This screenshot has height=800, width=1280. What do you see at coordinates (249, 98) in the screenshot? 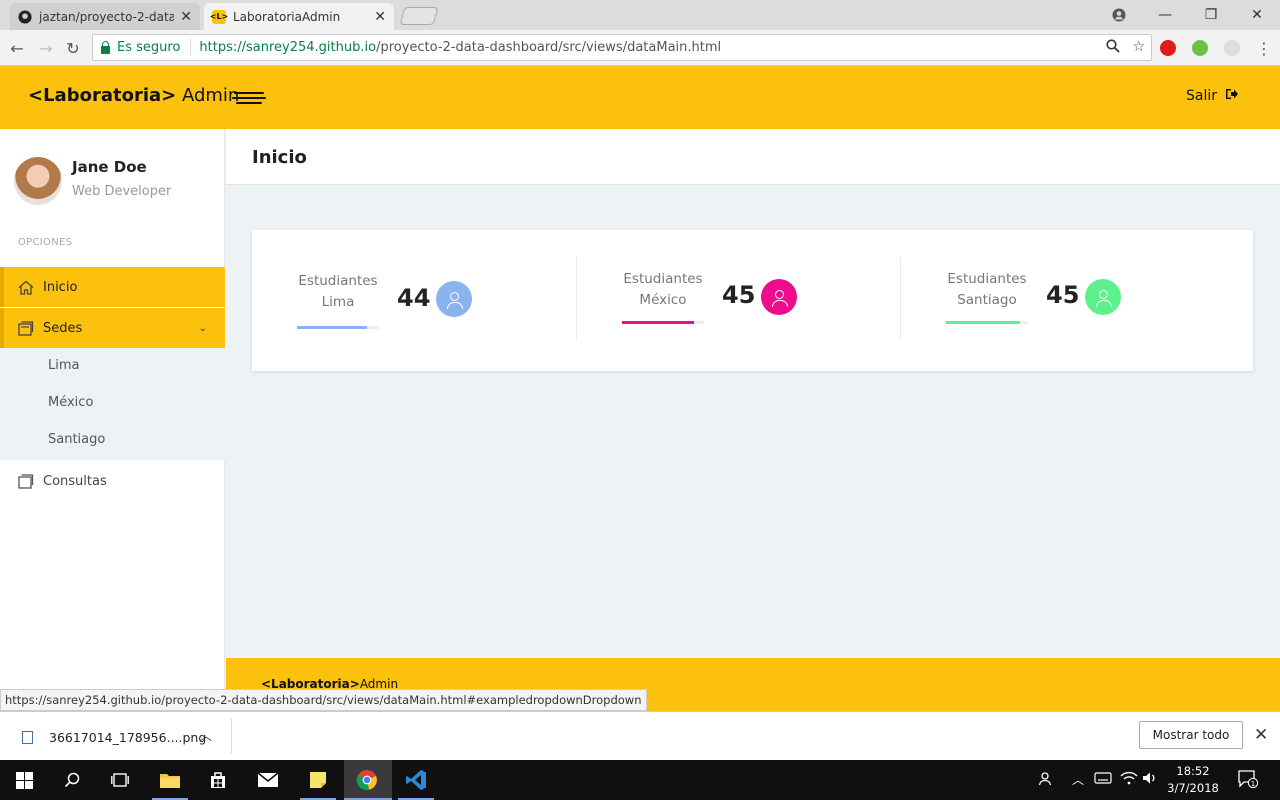
I see `menu-toggle-icon` at bounding box center [249, 98].